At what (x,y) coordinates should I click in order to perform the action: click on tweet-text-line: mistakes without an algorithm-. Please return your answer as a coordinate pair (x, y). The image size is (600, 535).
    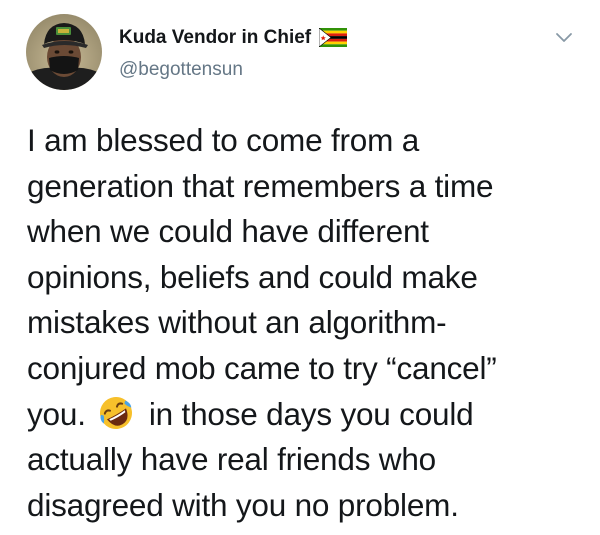
    Looking at the image, I should click on (237, 322).